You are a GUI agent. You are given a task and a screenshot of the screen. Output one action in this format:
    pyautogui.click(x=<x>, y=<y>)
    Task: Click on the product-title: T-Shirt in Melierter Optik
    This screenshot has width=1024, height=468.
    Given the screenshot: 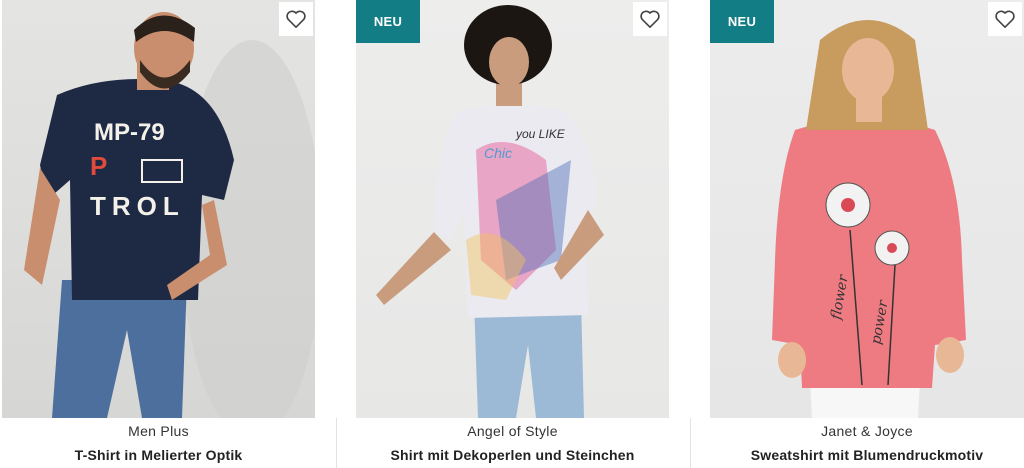 What is the action you would take?
    pyautogui.click(x=158, y=455)
    